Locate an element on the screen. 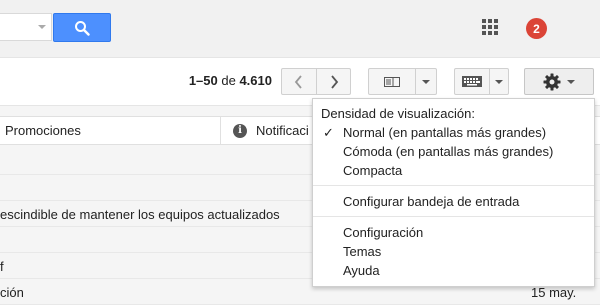 The image size is (600, 305). menu-item-density-normal: ✓ Normal (en pantallas más grandes) is located at coordinates (453, 132).